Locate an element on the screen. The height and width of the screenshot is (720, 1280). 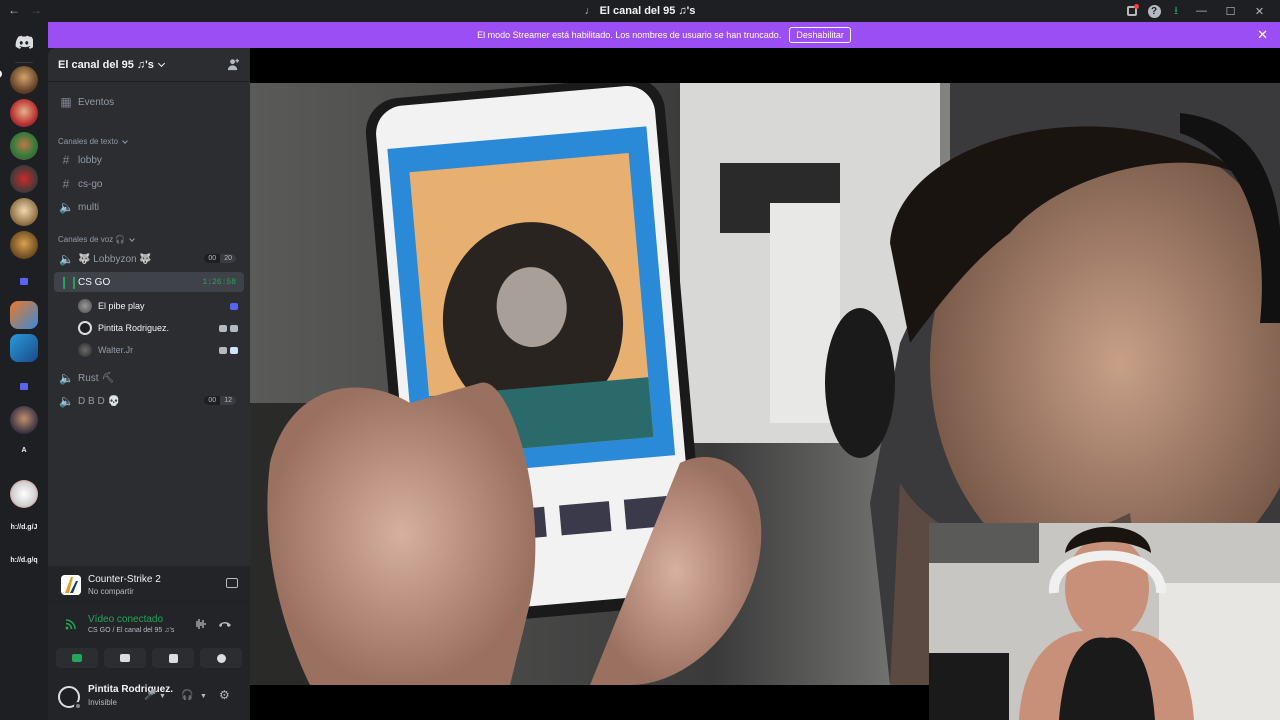
help-icon: ? is located at coordinates (1154, 11).